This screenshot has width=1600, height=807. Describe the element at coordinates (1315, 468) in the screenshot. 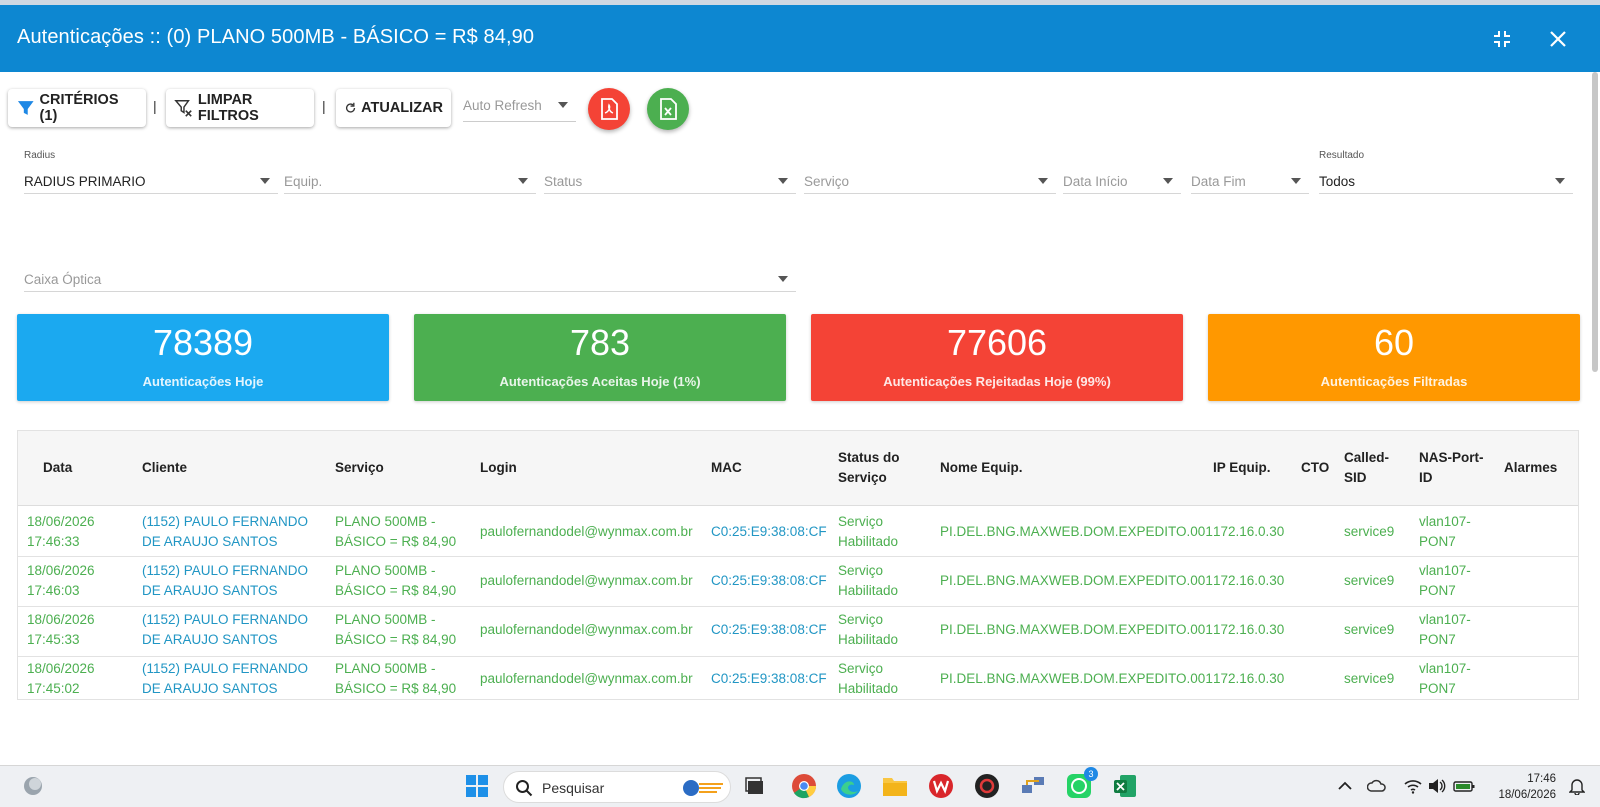

I see `col-header-cto: CTO` at that location.